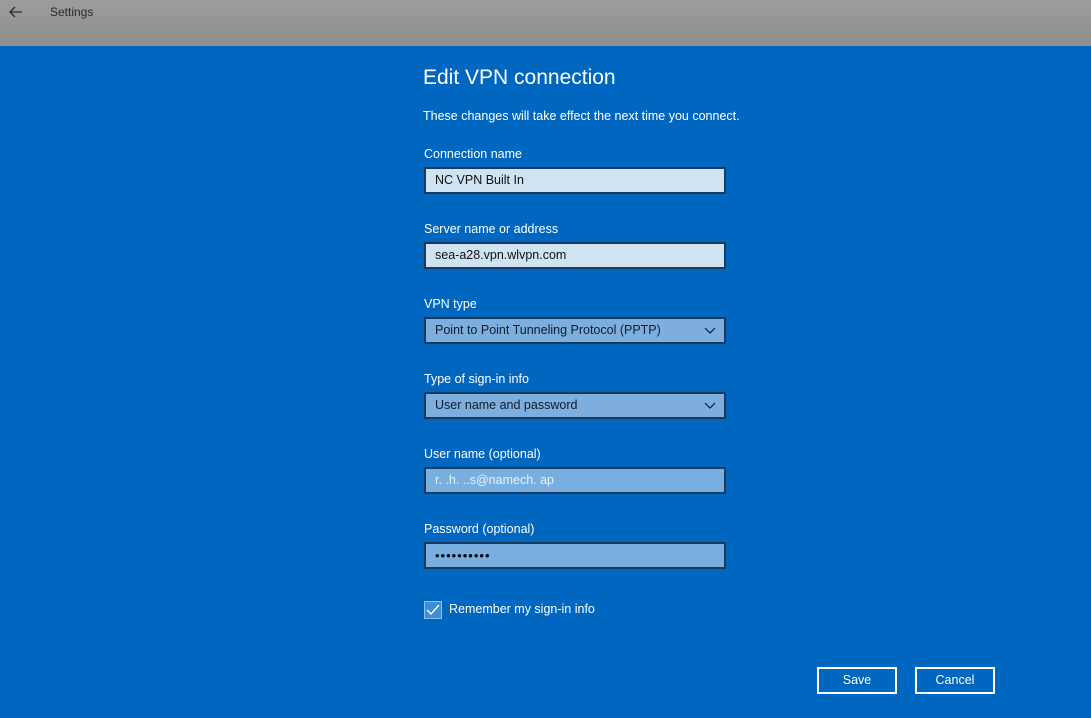  What do you see at coordinates (482, 454) in the screenshot?
I see `username-label: User name (optional)` at bounding box center [482, 454].